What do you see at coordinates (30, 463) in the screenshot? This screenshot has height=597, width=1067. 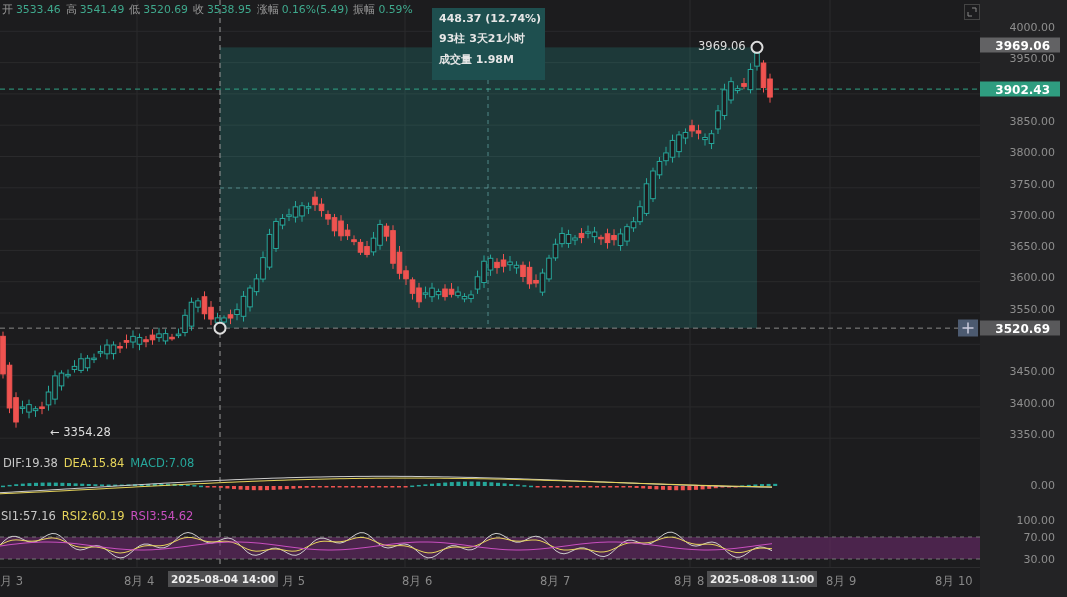 I see `macd-value: DIF:19.38` at bounding box center [30, 463].